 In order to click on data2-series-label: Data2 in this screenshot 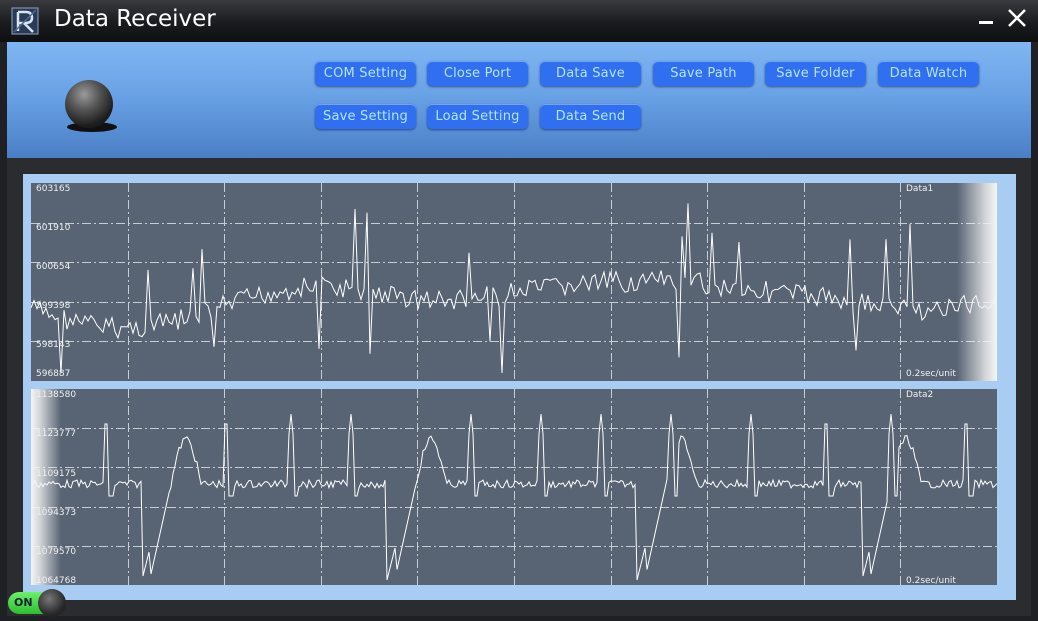, I will do `click(920, 395)`.